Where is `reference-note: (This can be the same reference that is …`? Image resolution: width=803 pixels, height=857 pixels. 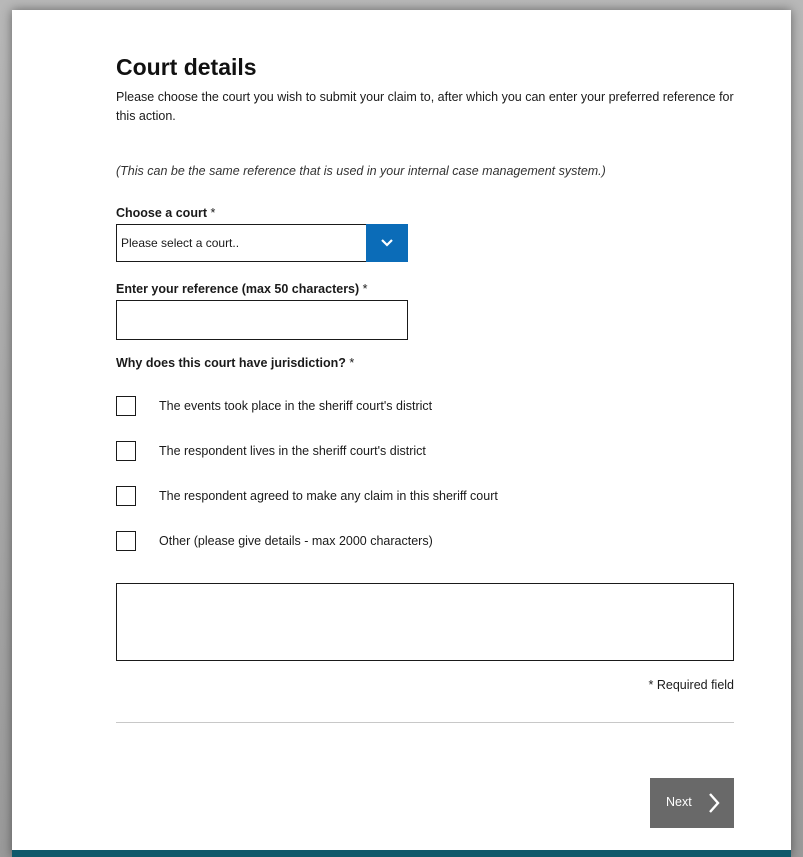 reference-note: (This can be the same reference that is … is located at coordinates (361, 171).